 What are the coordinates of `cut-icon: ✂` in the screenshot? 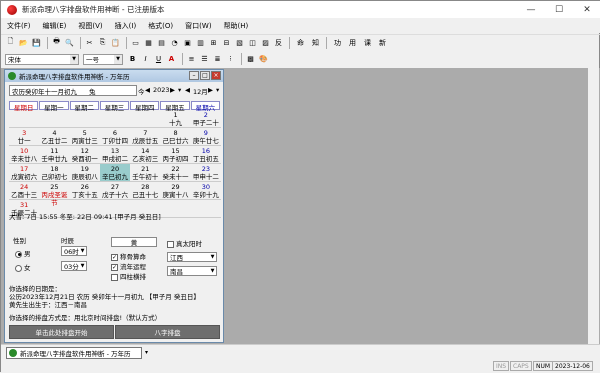 It's located at (89, 42).